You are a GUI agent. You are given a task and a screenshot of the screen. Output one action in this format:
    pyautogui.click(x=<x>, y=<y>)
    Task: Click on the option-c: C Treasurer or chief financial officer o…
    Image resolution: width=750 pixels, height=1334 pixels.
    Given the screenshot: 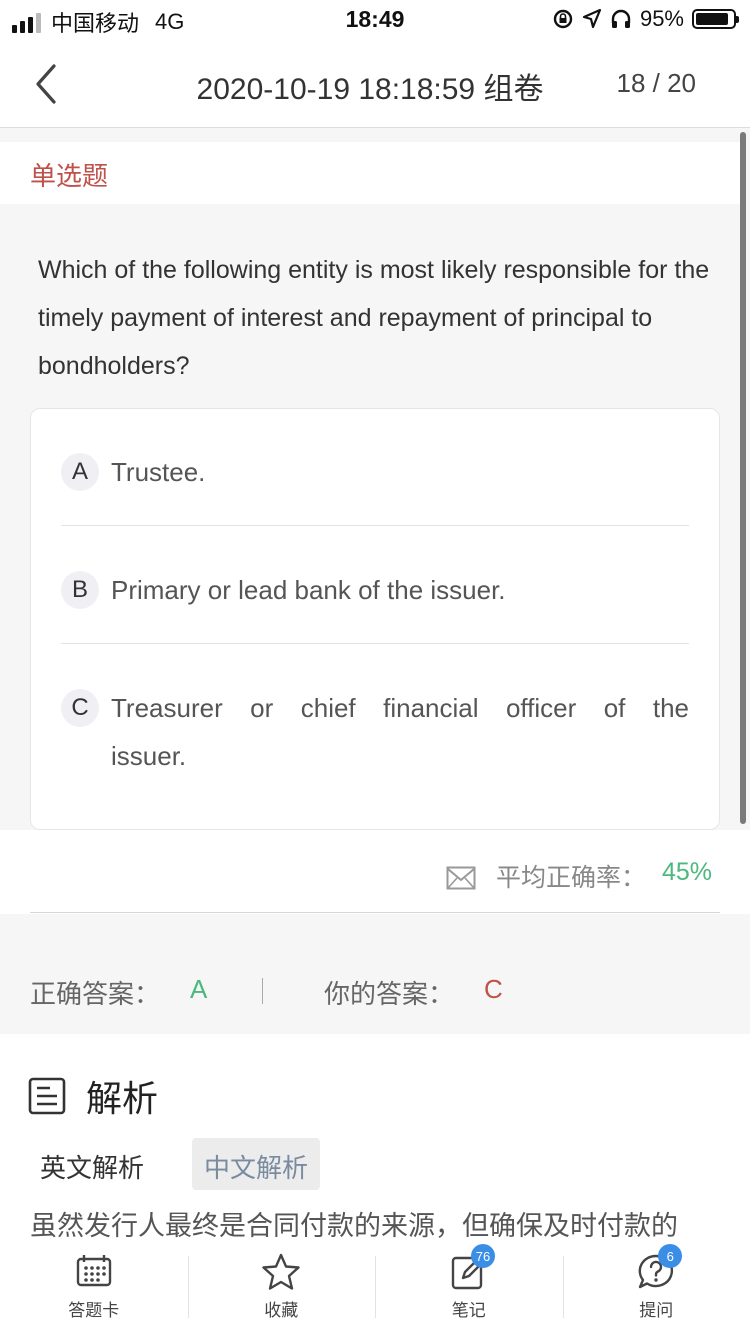 What is the action you would take?
    pyautogui.click(x=375, y=734)
    